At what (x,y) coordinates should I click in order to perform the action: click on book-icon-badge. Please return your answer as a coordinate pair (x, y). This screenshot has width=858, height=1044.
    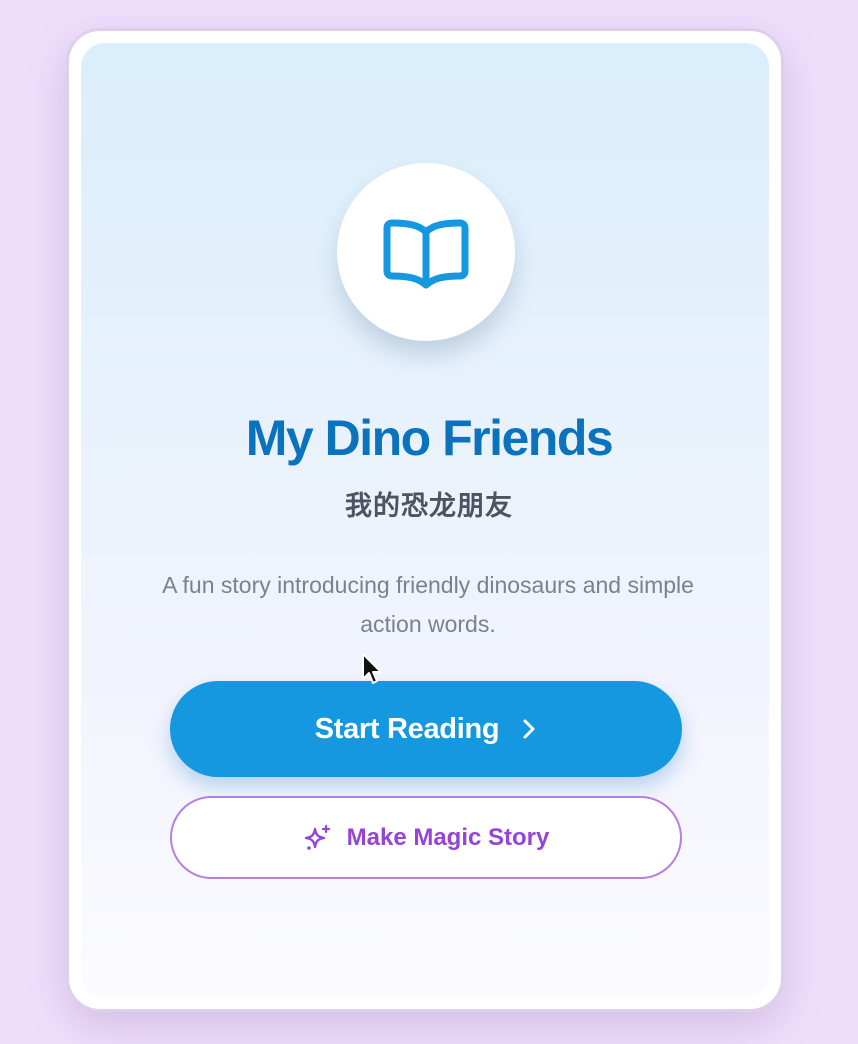
    Looking at the image, I should click on (426, 252).